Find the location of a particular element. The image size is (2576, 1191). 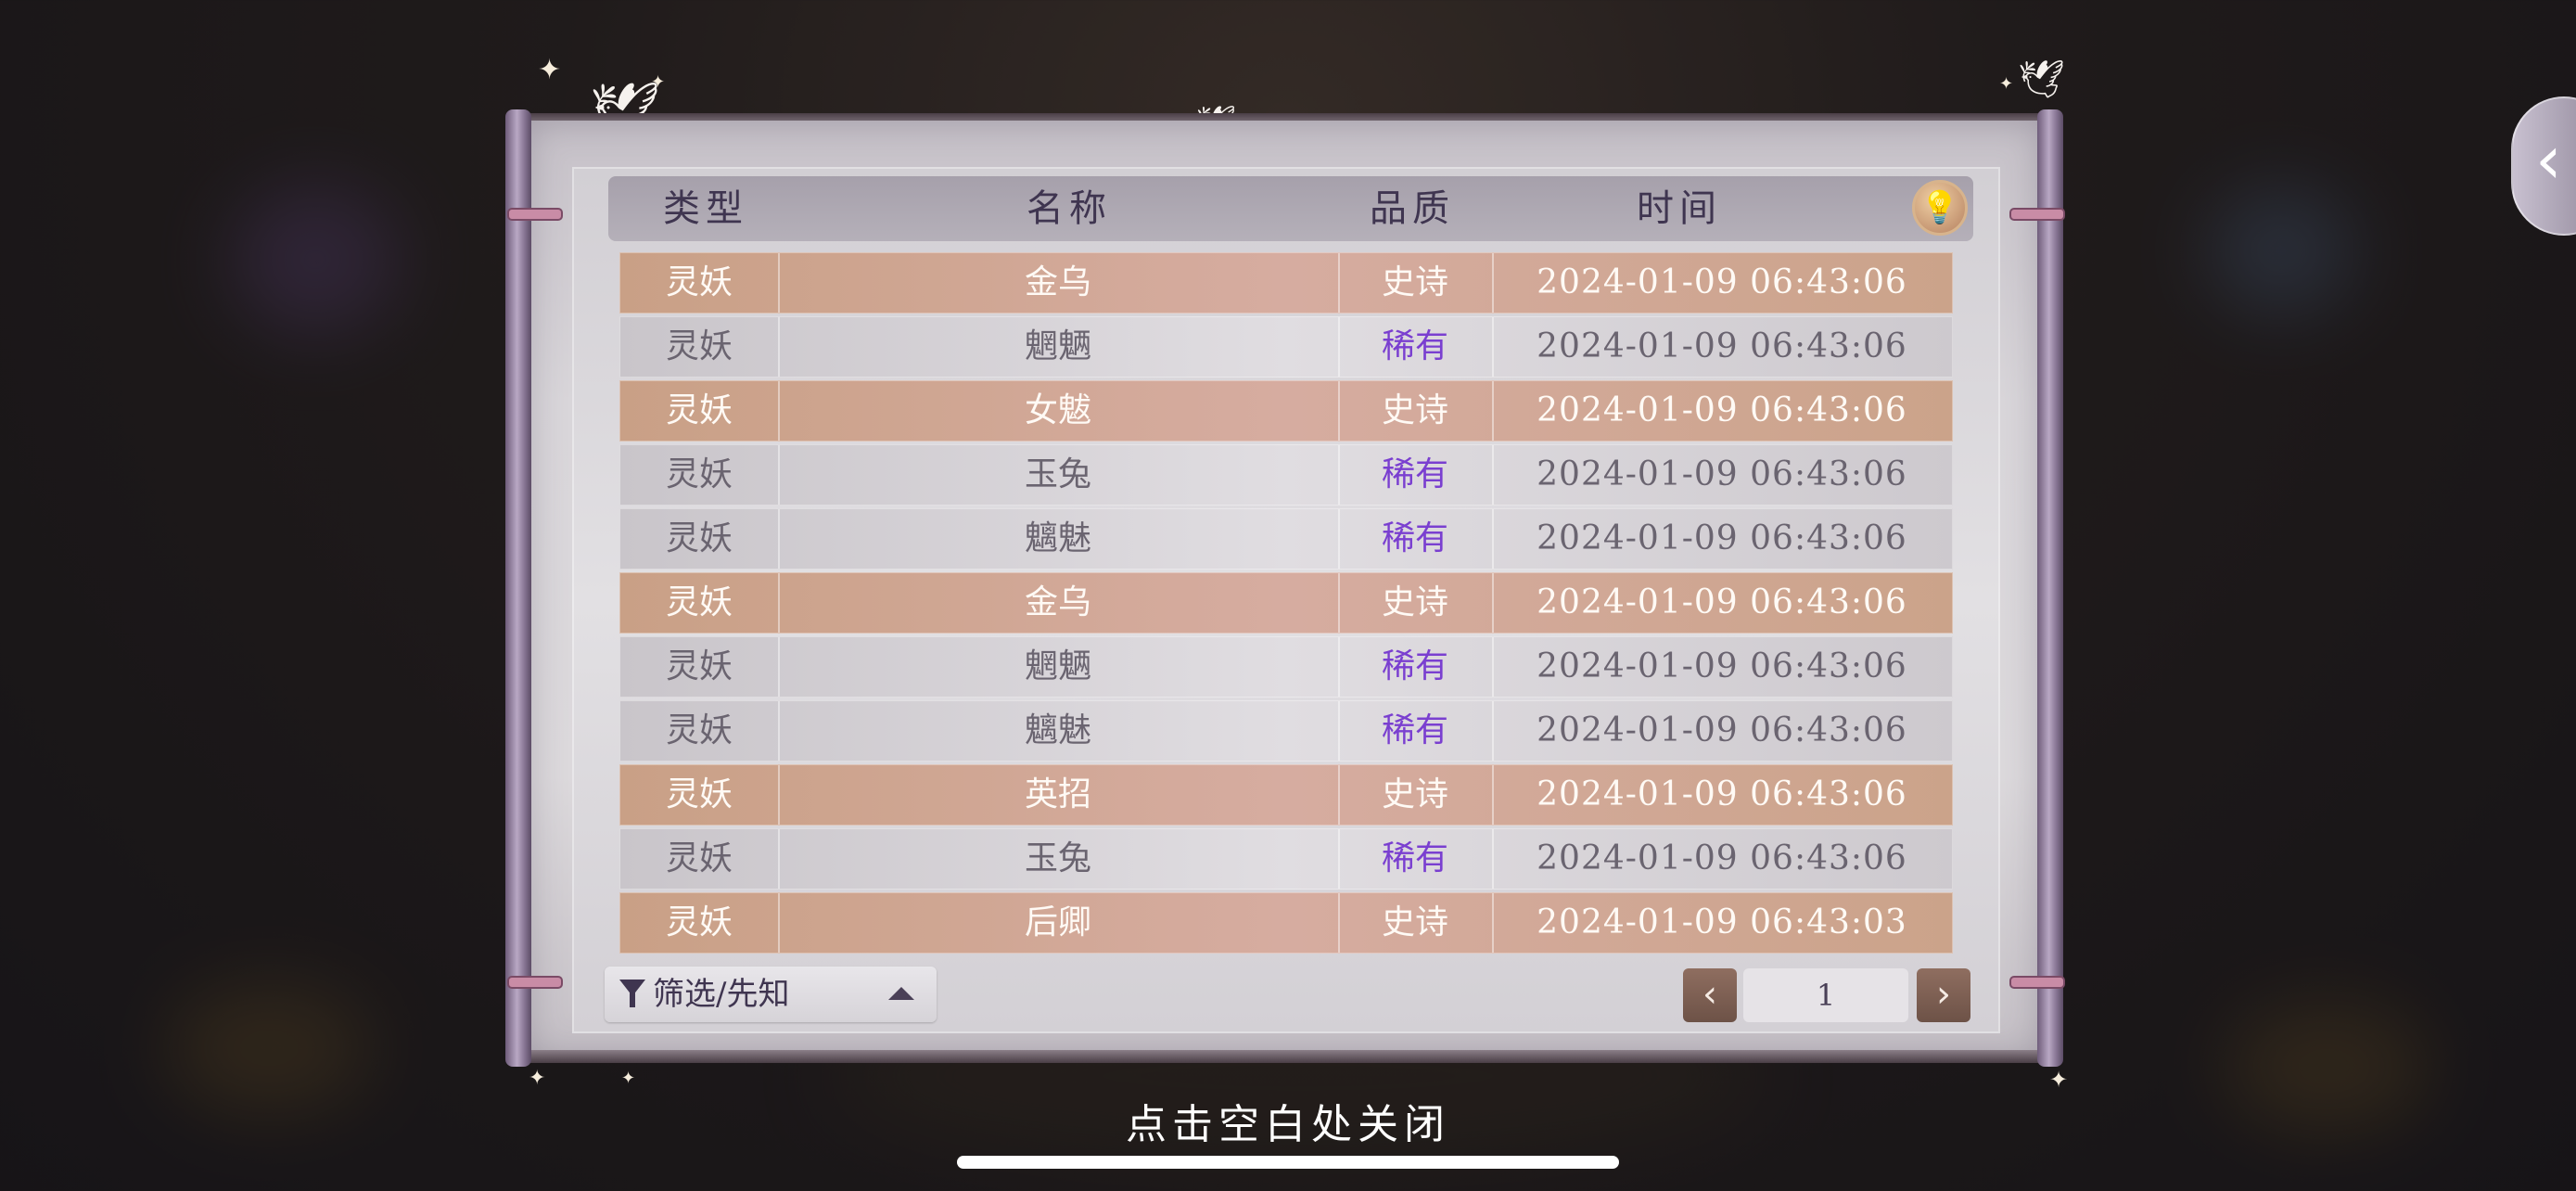

lightbulb-icon: 💡 is located at coordinates (1940, 207).